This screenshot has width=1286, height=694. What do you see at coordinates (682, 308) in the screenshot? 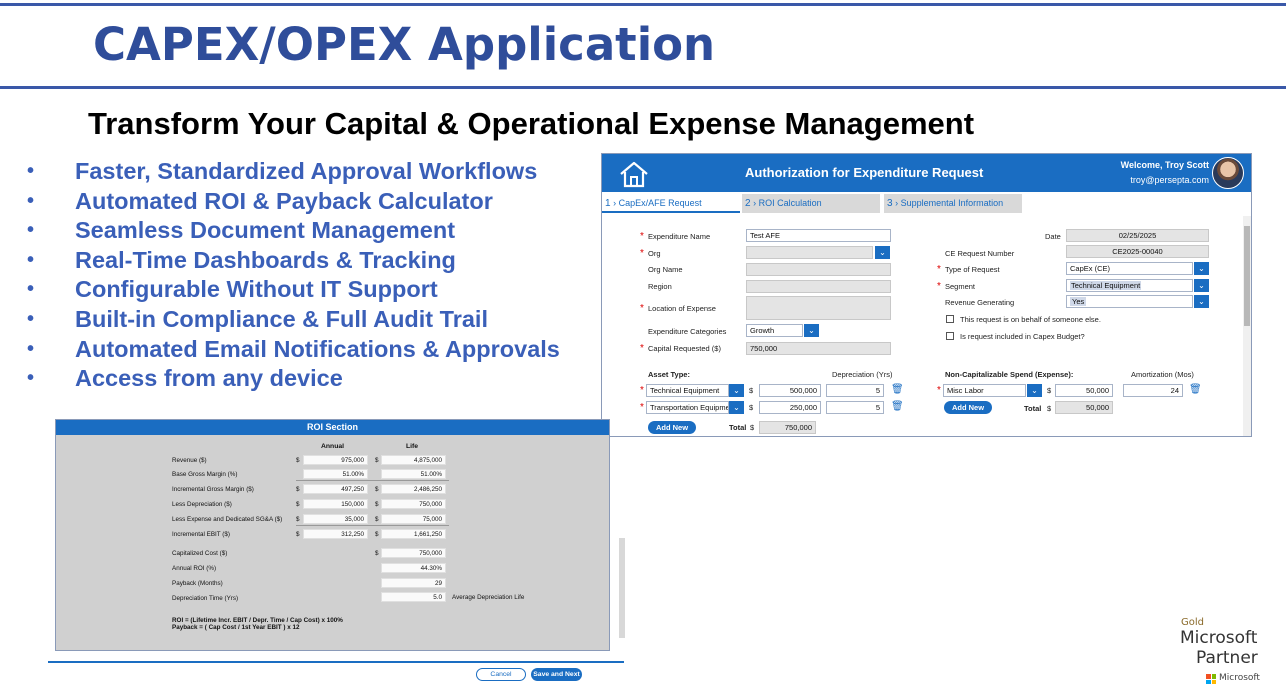
I see `location-label: Location of Expense` at bounding box center [682, 308].